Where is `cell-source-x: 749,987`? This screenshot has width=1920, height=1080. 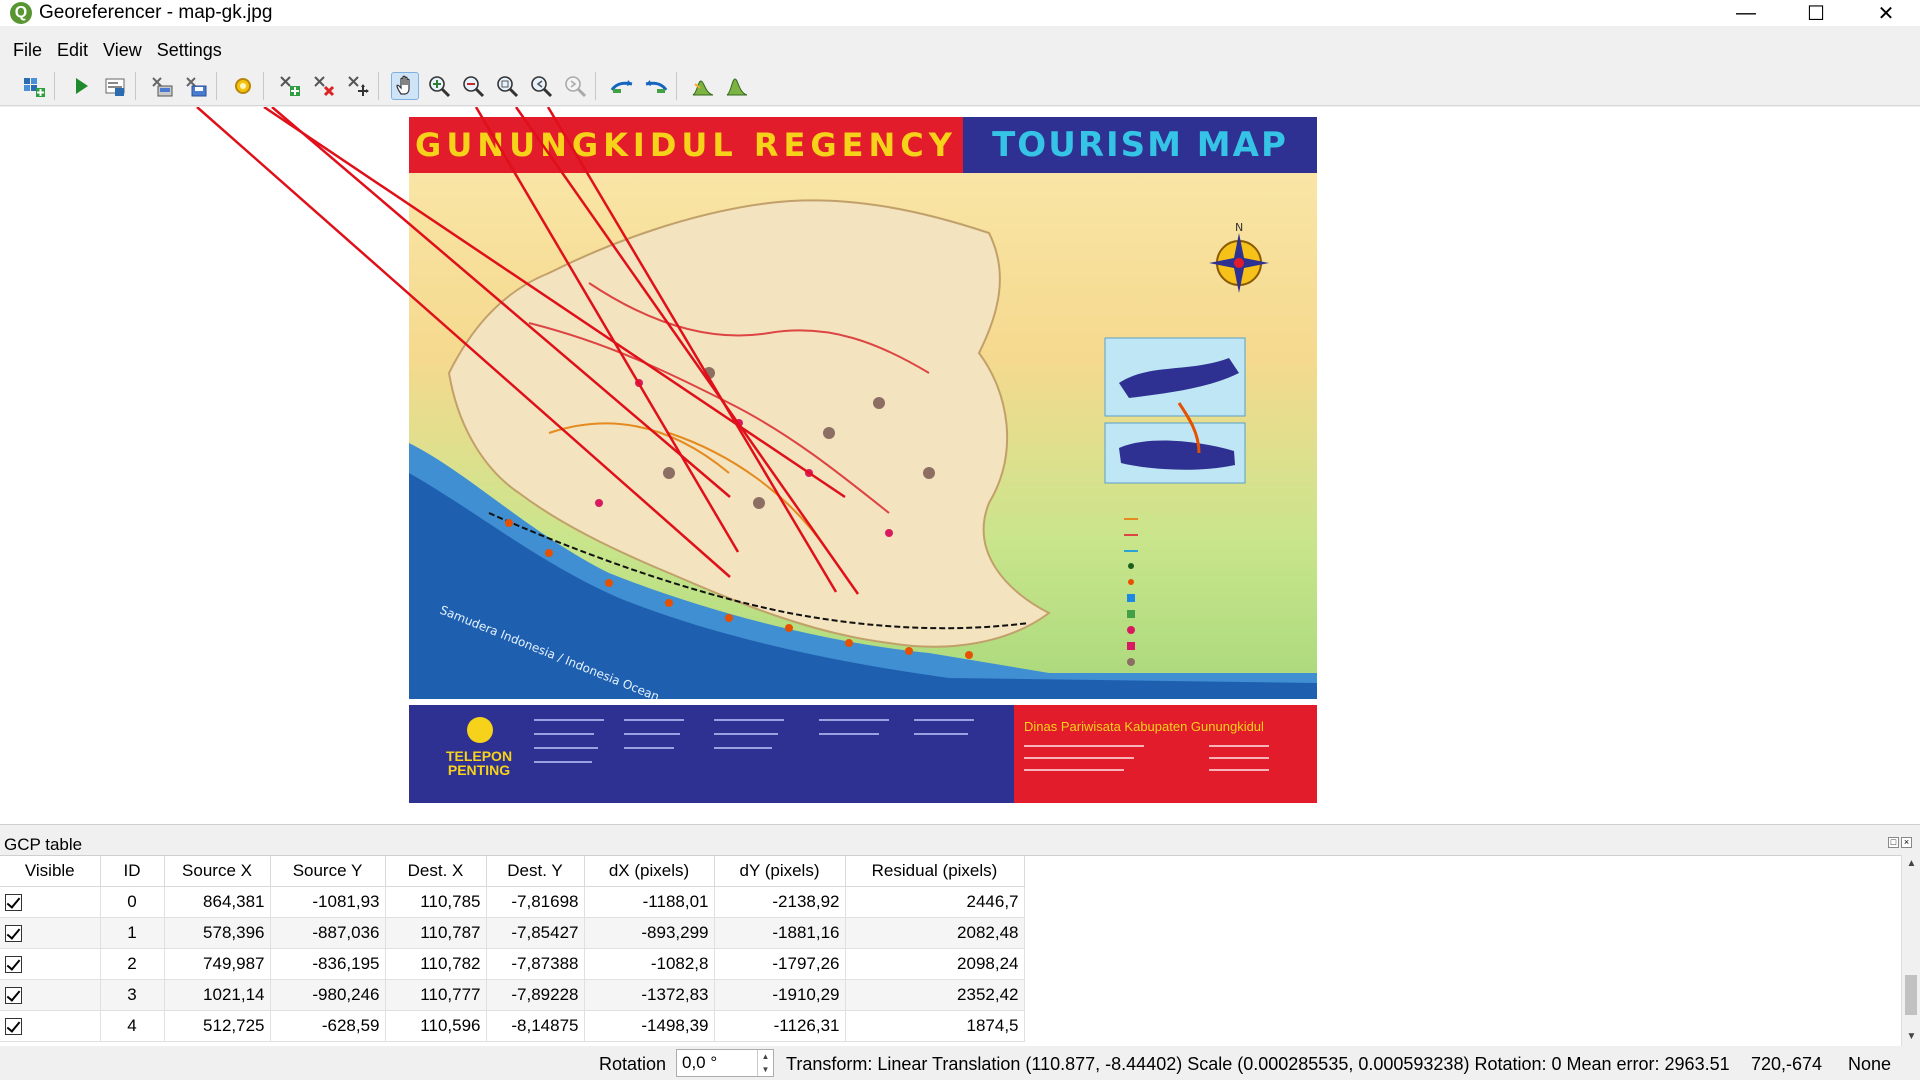
cell-source-x: 749,987 is located at coordinates (217, 964).